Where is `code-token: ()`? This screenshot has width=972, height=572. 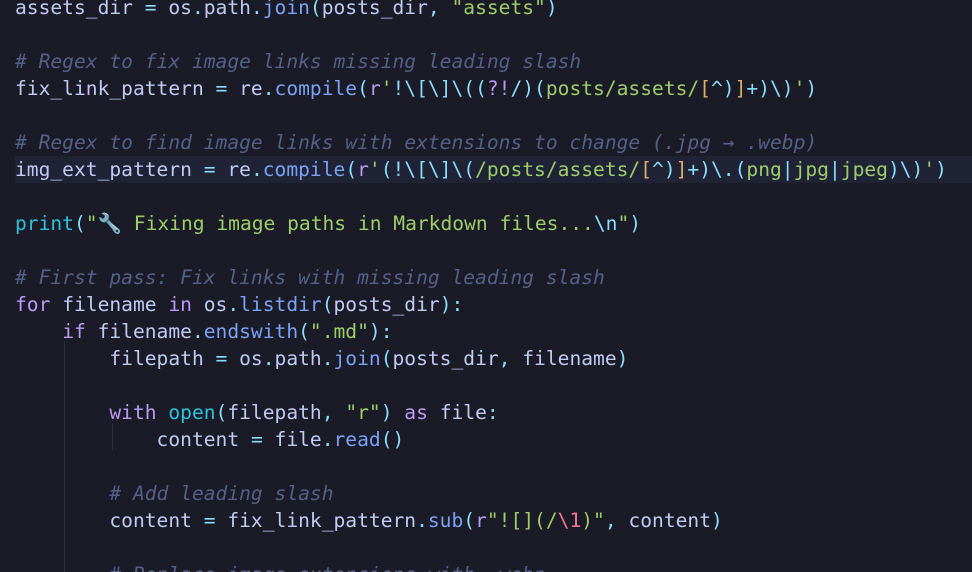
code-token: () is located at coordinates (392, 439).